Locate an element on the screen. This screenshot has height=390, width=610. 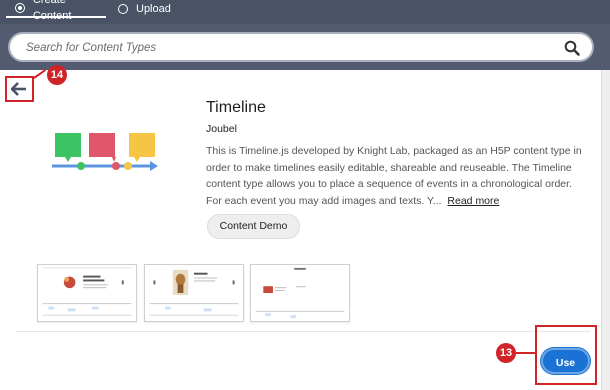
content-demo-button: Content Demo is located at coordinates (253, 226).